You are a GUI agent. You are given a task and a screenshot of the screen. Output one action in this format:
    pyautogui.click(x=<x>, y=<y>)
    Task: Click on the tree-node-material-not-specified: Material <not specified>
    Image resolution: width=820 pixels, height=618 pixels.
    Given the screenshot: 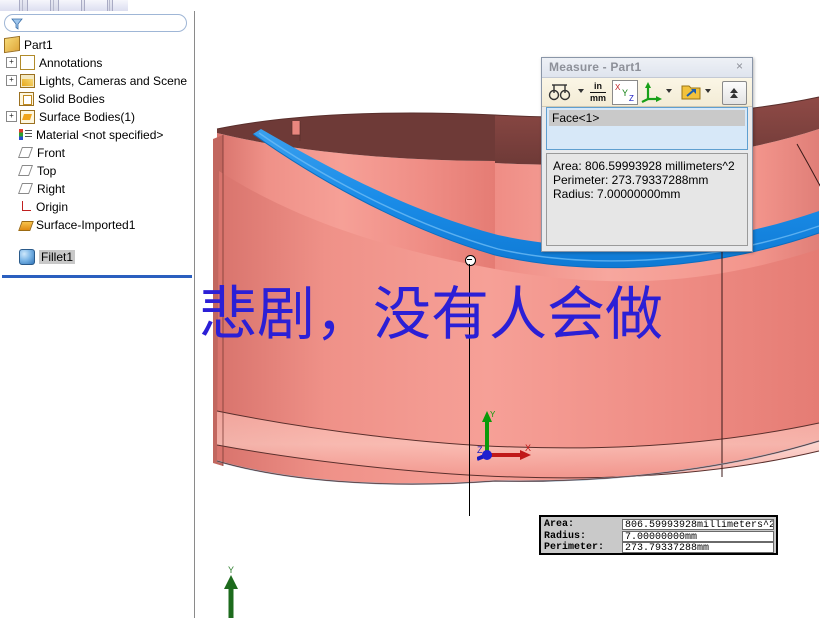 What is the action you would take?
    pyautogui.click(x=97, y=134)
    